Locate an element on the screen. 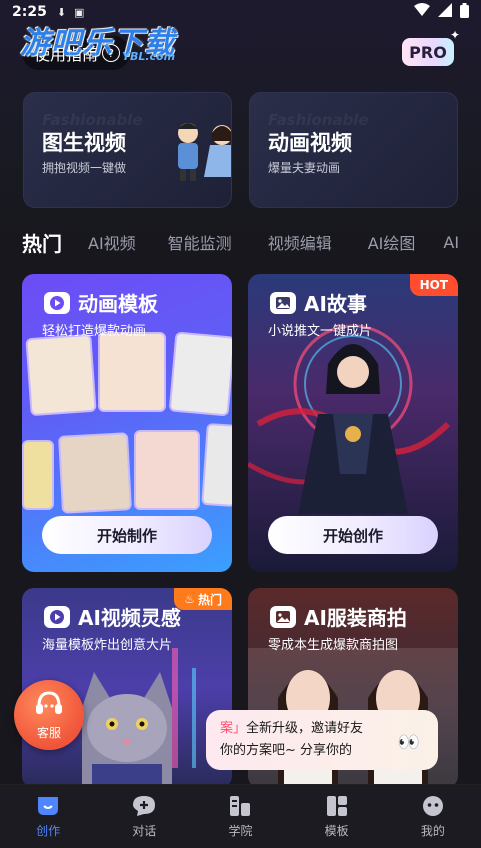  cellular-icon is located at coordinates (445, 12).